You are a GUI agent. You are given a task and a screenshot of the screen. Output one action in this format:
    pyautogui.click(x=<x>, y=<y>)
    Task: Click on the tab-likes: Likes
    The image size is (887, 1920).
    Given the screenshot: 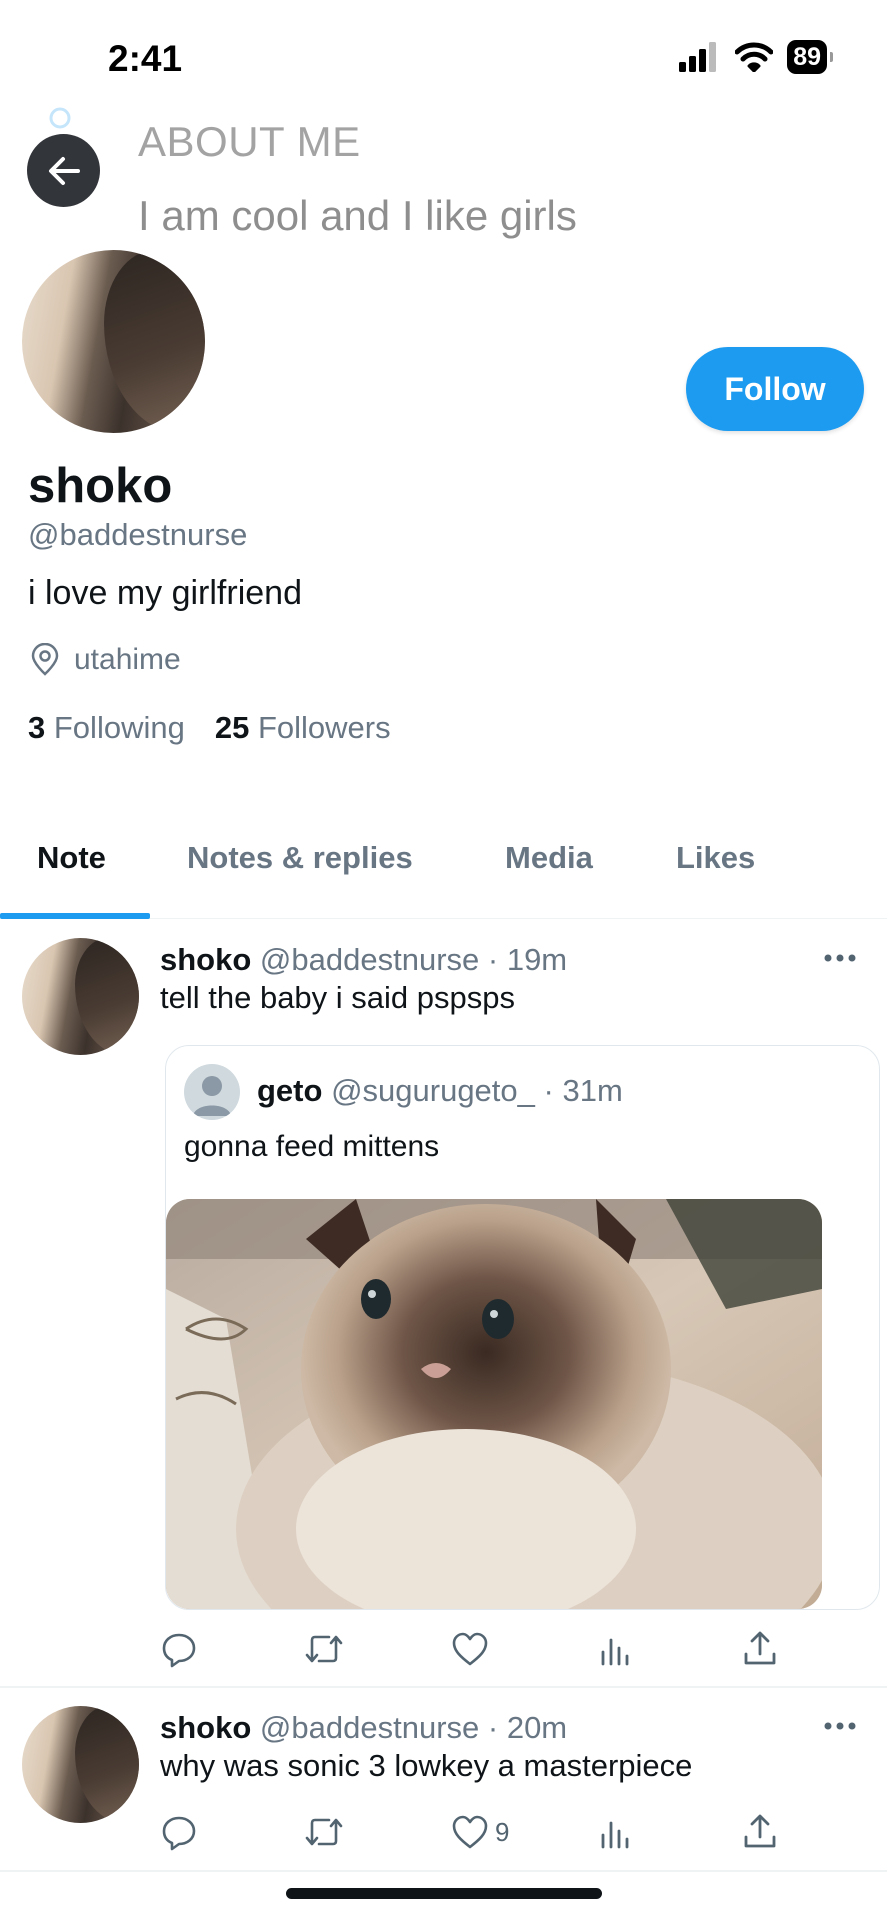 What is the action you would take?
    pyautogui.click(x=715, y=858)
    